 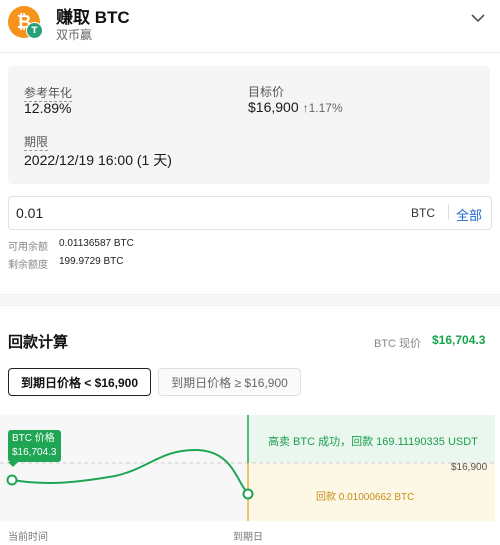 I want to click on usdt-badge-icon: T, so click(x=34, y=30).